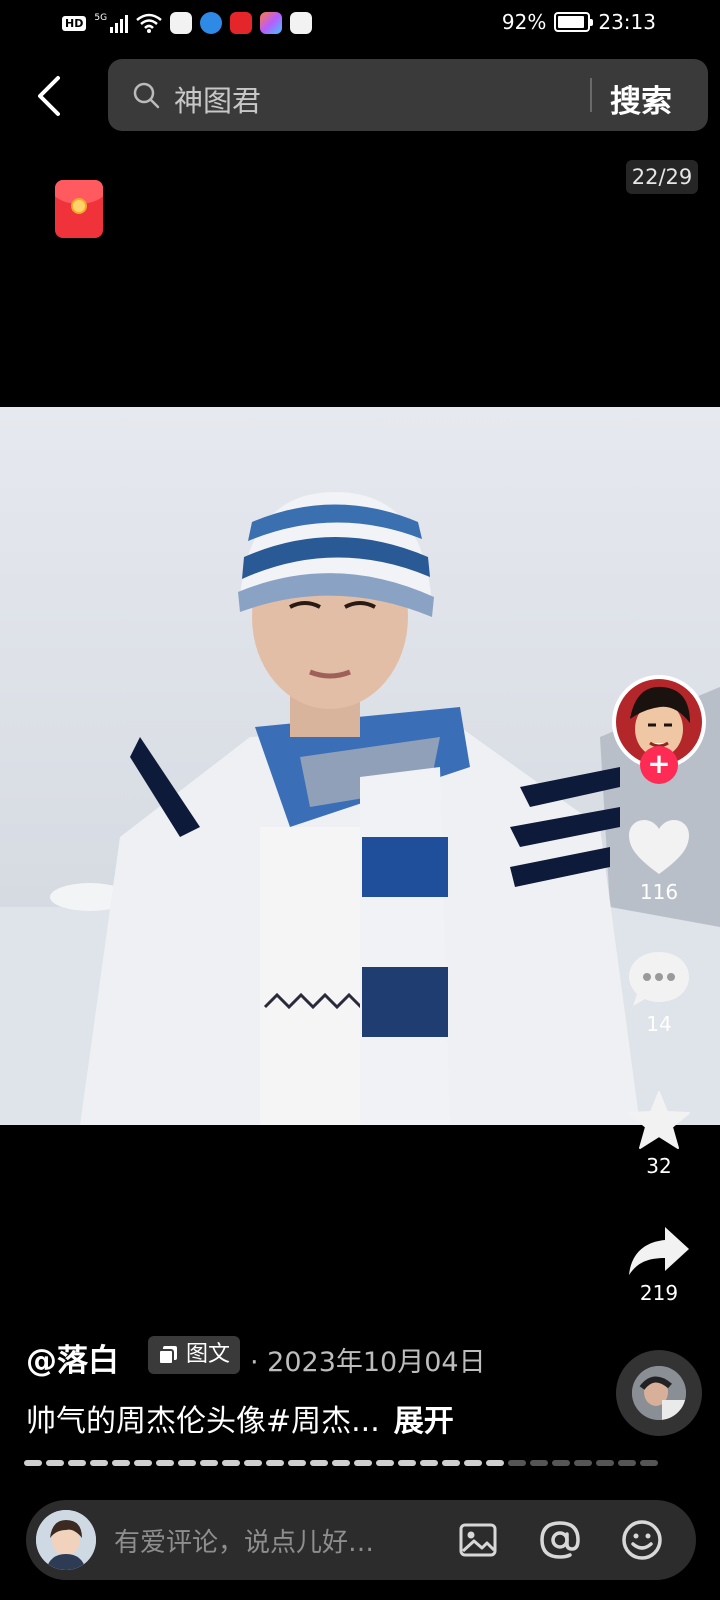 The height and width of the screenshot is (1600, 720). Describe the element at coordinates (368, 1362) in the screenshot. I see `post-date: · 2023年10月04日` at that location.